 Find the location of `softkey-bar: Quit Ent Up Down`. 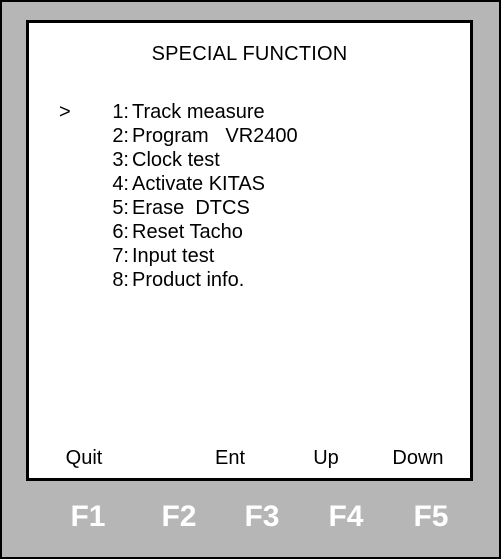

softkey-bar: Quit Ent Up Down is located at coordinates (249, 458).